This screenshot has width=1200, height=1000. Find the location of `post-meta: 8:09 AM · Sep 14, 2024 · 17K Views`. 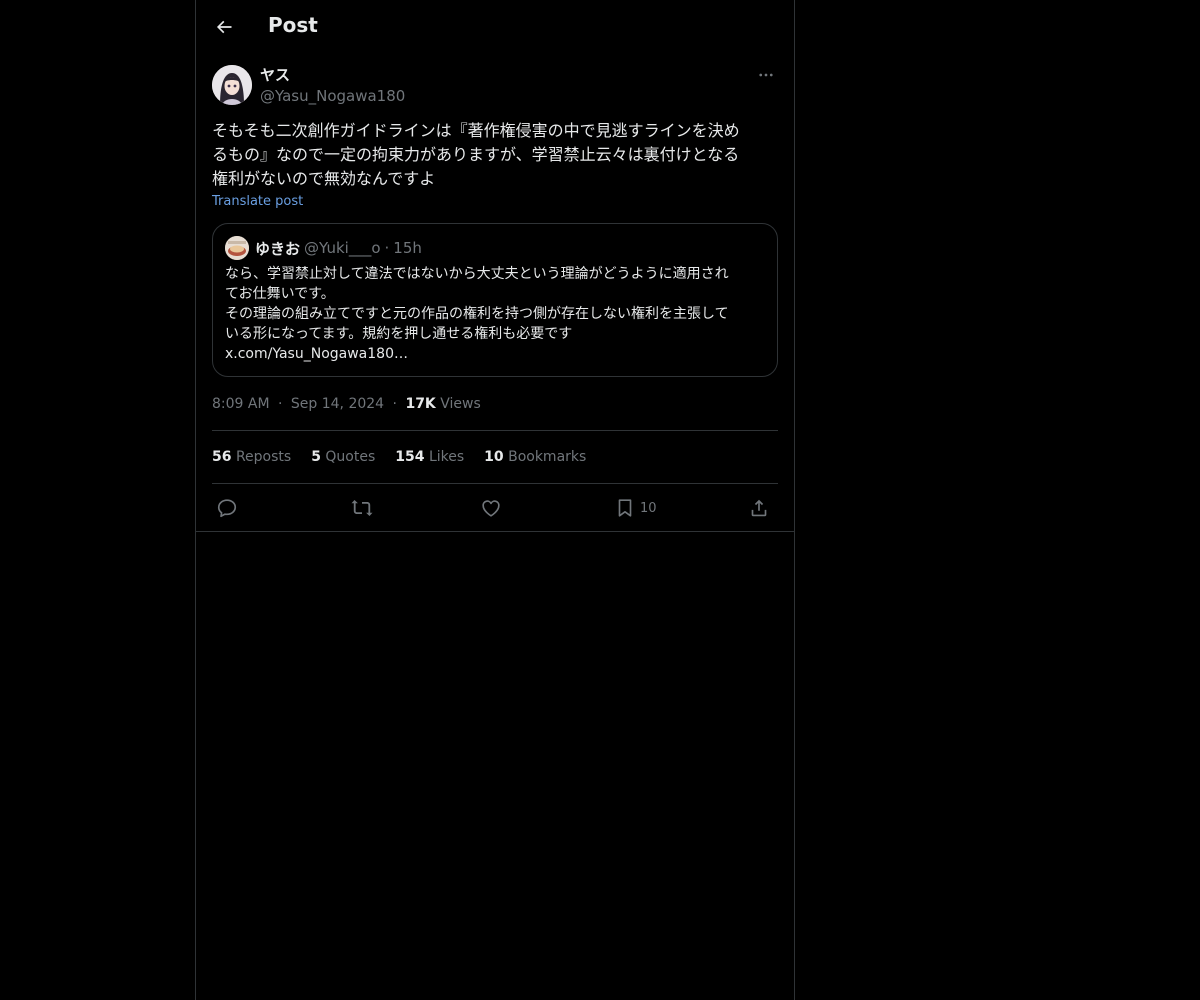

post-meta: 8:09 AM · Sep 14, 2024 · 17K Views is located at coordinates (346, 404).